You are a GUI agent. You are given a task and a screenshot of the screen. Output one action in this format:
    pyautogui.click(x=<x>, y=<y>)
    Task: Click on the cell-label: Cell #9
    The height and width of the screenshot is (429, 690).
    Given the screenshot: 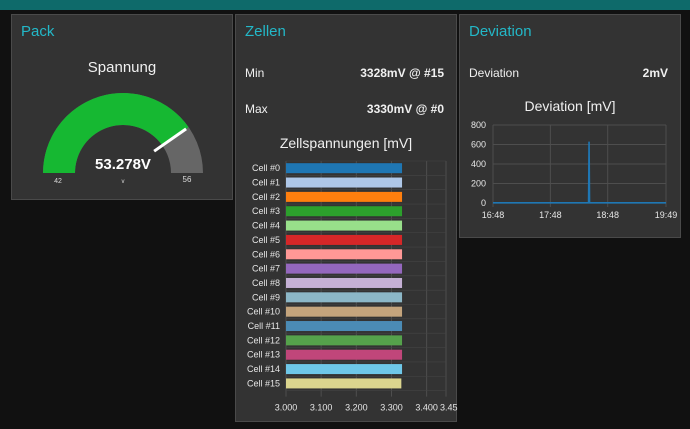 What is the action you would take?
    pyautogui.click(x=266, y=297)
    